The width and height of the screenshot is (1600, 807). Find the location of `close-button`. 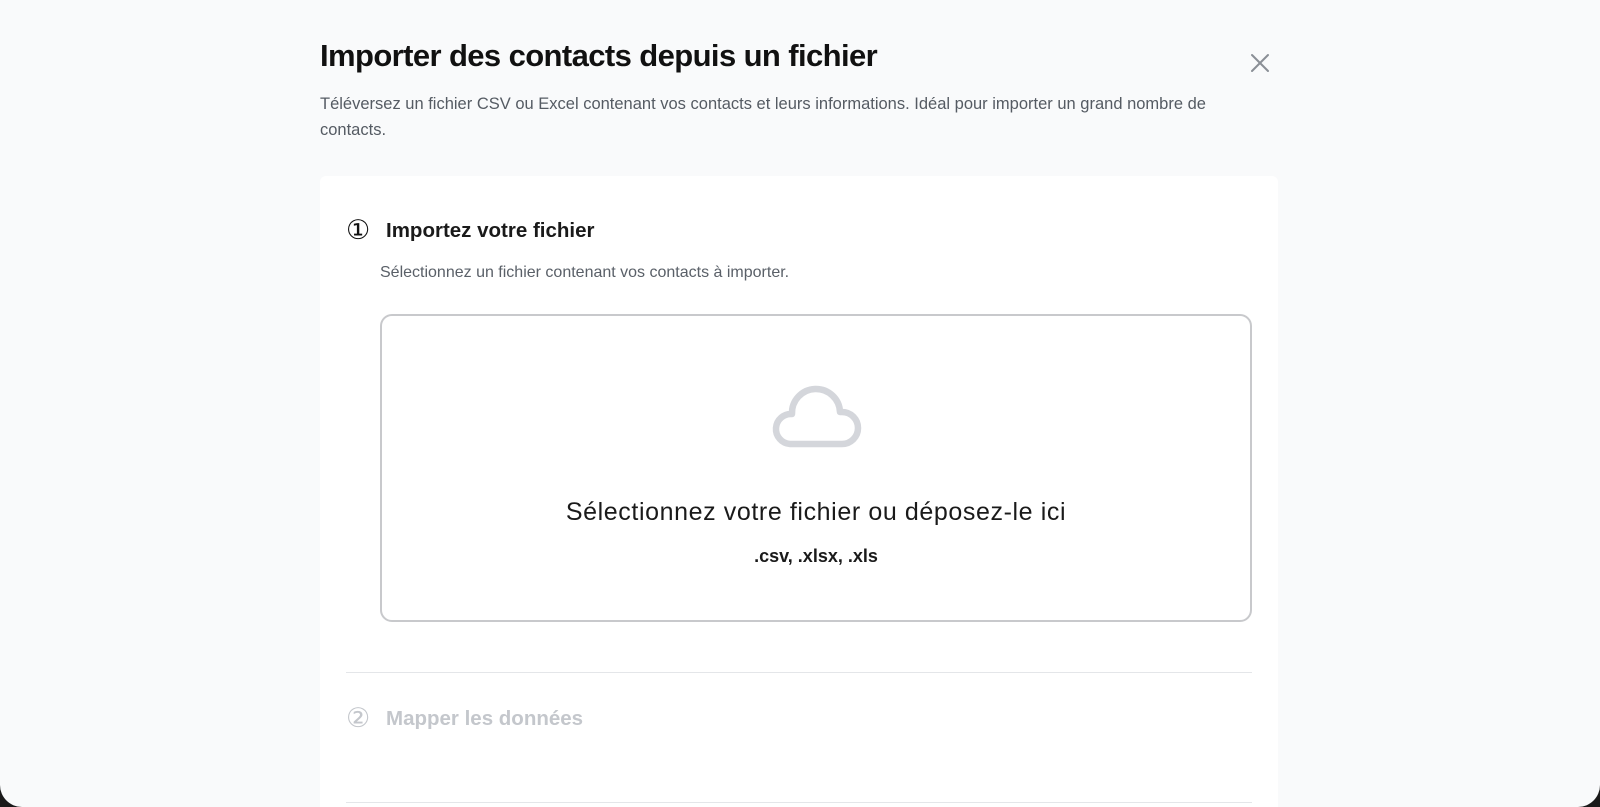

close-button is located at coordinates (1260, 63).